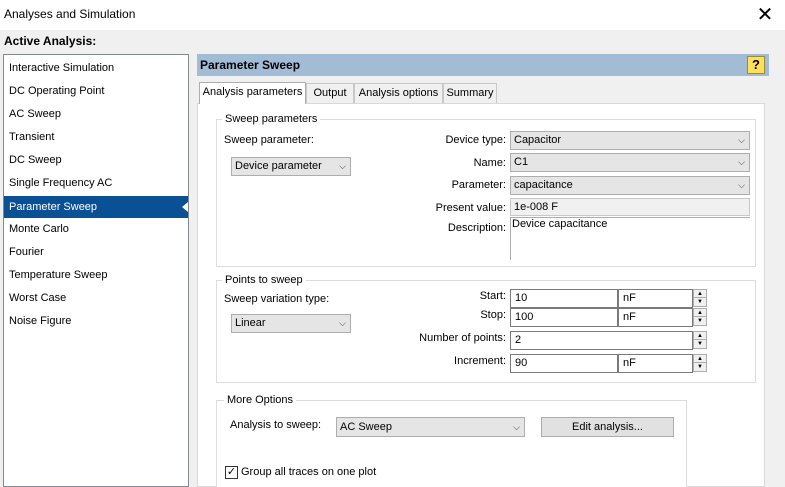 This screenshot has width=785, height=487. Describe the element at coordinates (756, 65) in the screenshot. I see `help-icon: ?` at that location.